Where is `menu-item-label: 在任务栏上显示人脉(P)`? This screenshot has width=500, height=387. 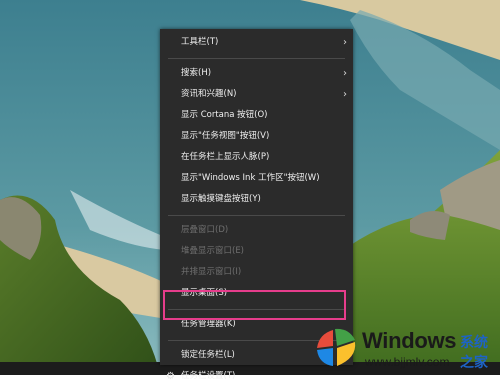 menu-item-label: 在任务栏上显示人脉(P) is located at coordinates (225, 157).